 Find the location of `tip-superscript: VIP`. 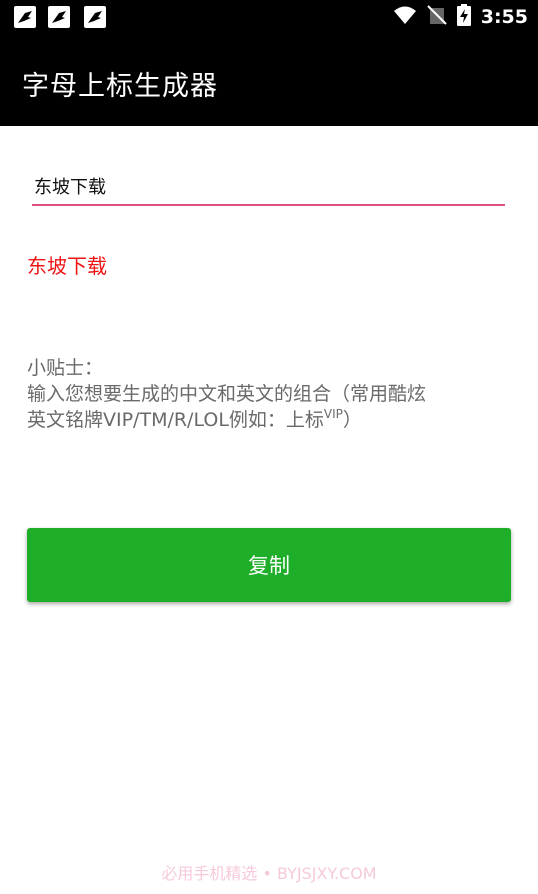

tip-superscript: VIP is located at coordinates (333, 414).